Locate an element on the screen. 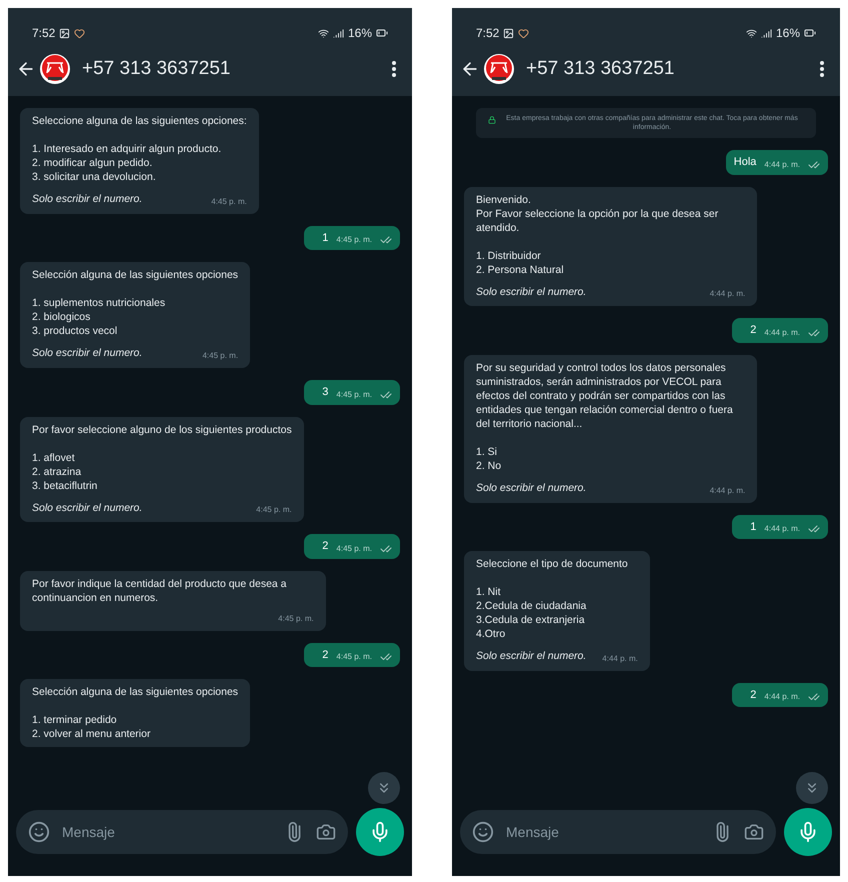 This screenshot has width=848, height=882. message-text: Por favor seleccione alguno de los siguientes productos 1. aflovet 2. atrazina 3. betaciflutrin is located at coordinates (162, 457).